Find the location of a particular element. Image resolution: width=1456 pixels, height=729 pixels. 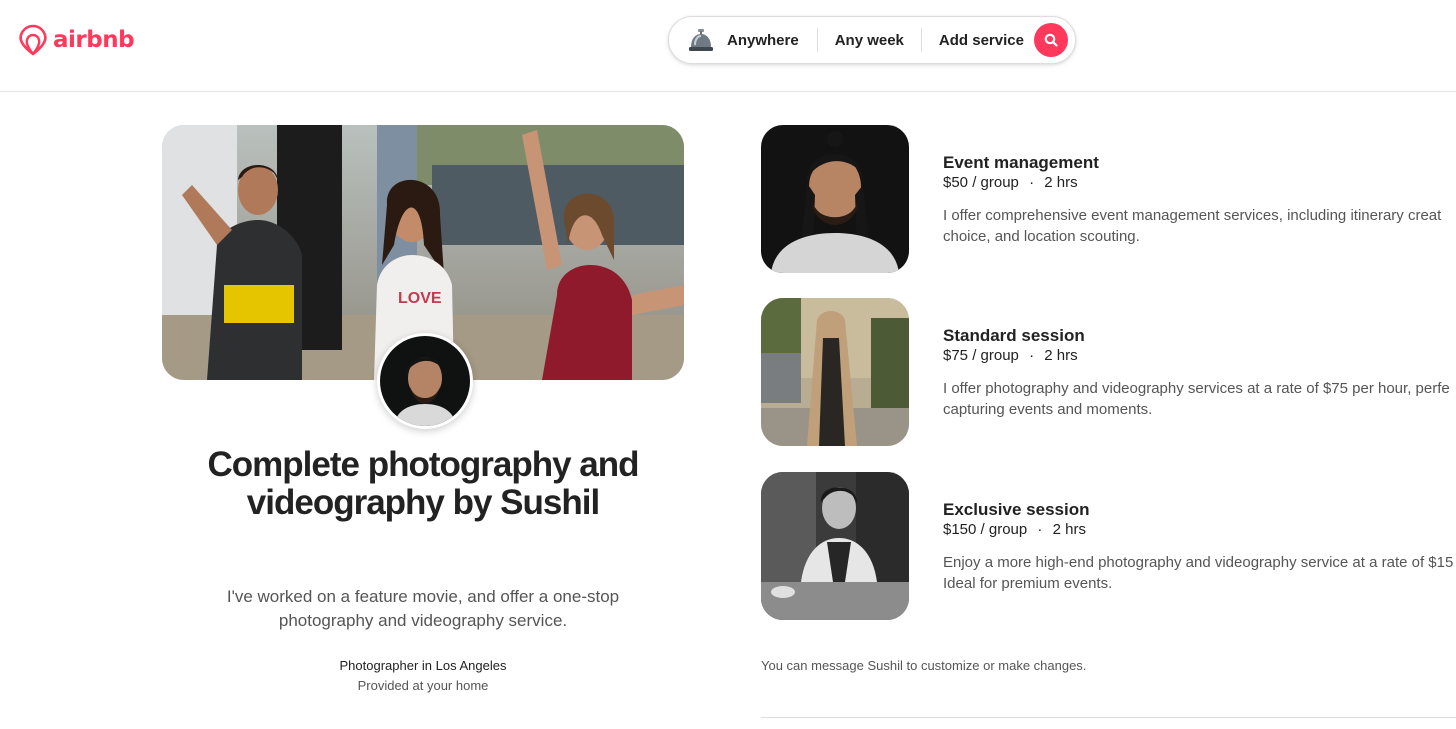

service-bell-icon is located at coordinates (701, 40).